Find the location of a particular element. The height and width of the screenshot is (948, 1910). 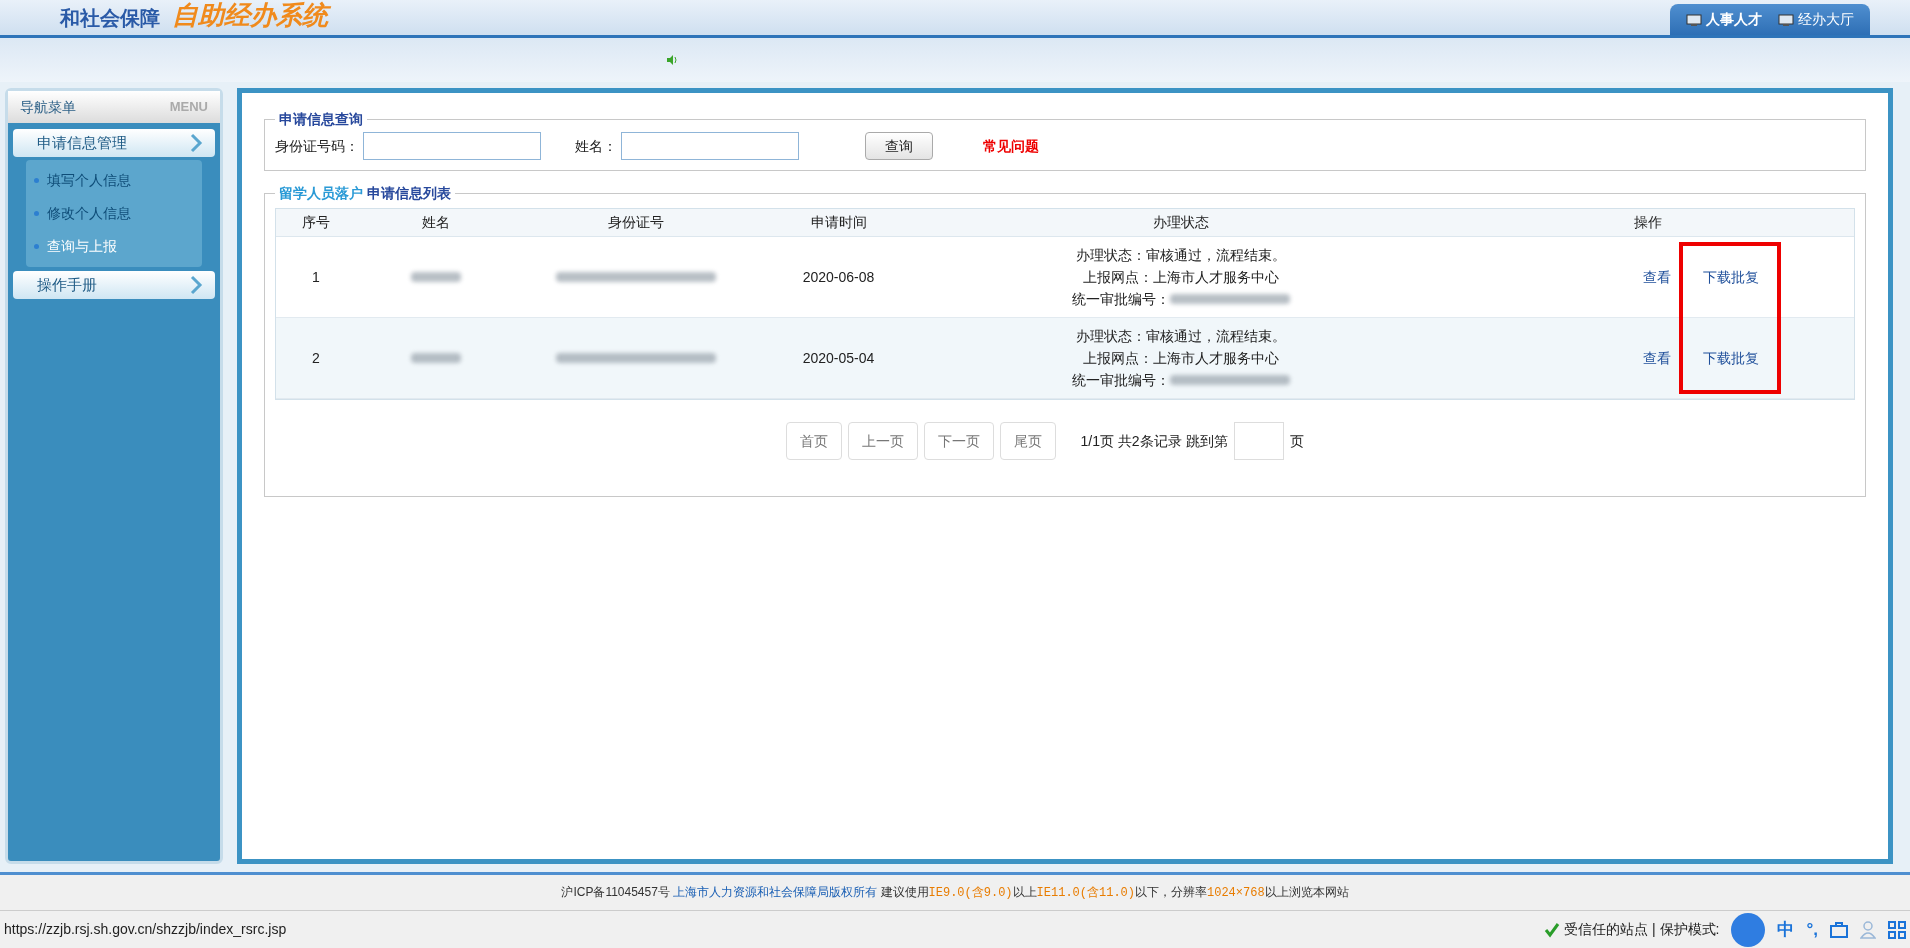

column-header: 姓名 is located at coordinates (436, 222).